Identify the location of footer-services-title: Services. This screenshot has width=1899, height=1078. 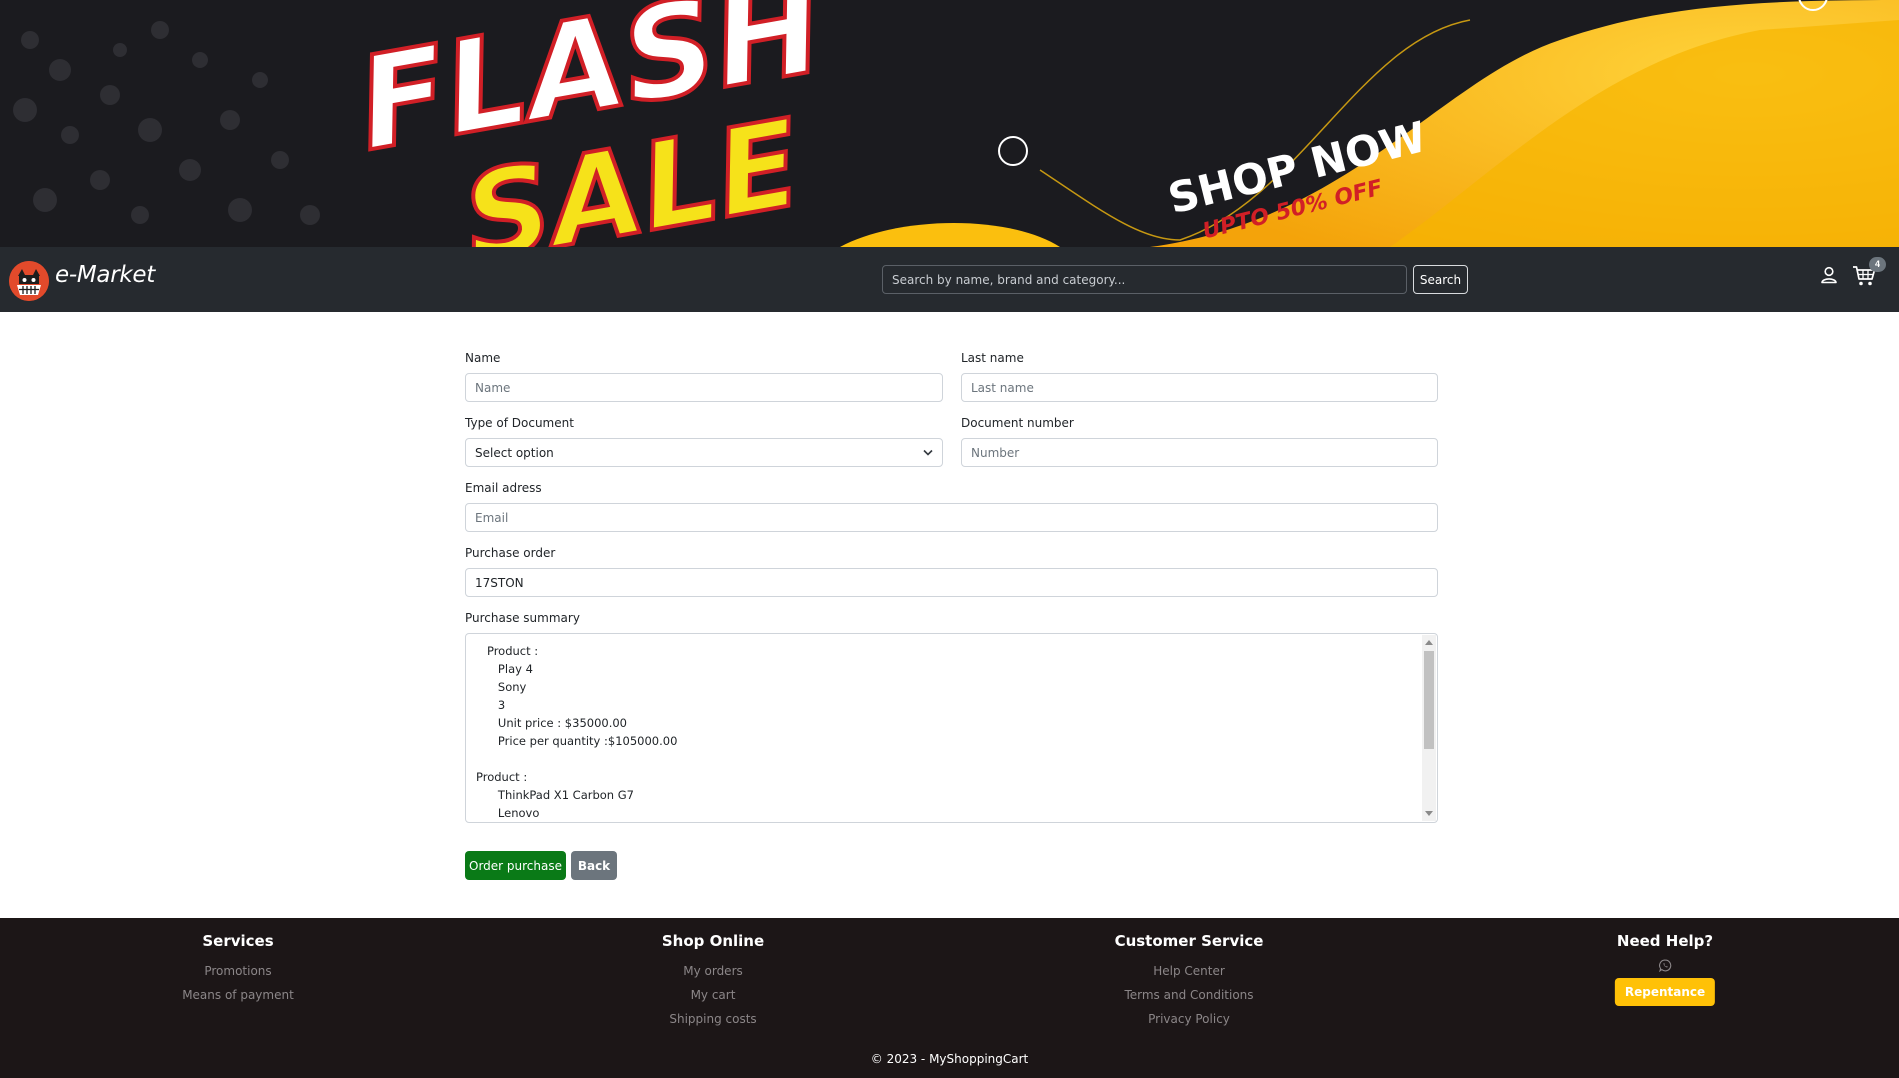
(238, 941).